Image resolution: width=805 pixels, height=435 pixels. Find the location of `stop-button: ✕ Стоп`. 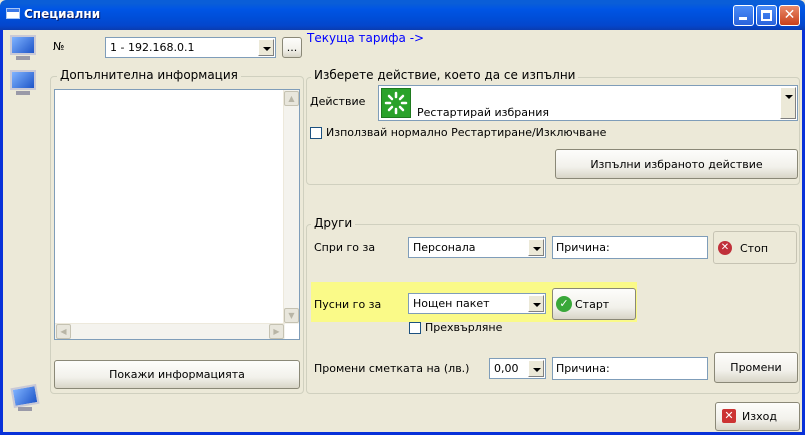

stop-button: ✕ Стоп is located at coordinates (755, 247).